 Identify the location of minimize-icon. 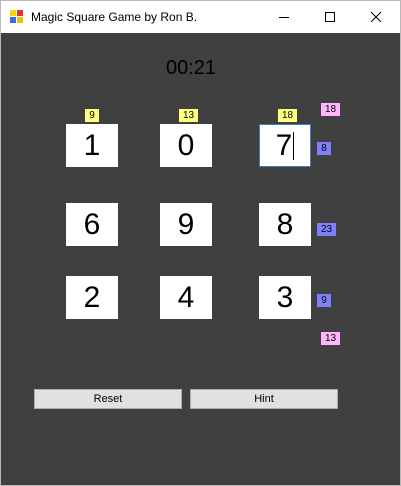
(284, 17).